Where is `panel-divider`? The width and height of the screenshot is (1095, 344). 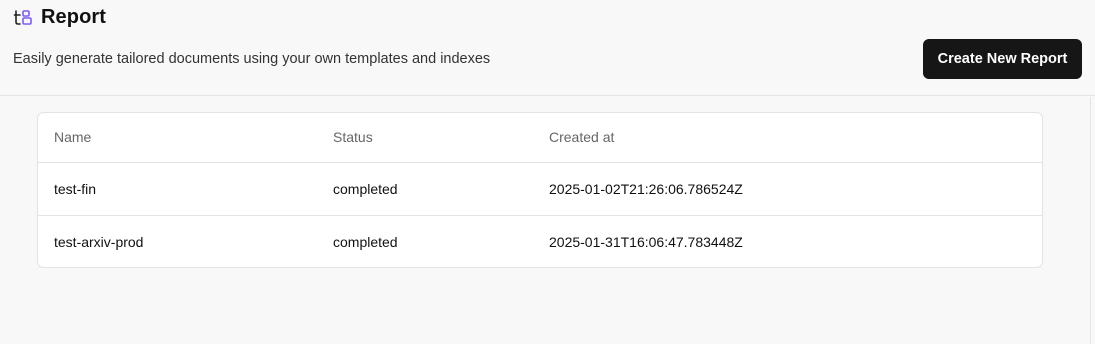
panel-divider is located at coordinates (1090, 220).